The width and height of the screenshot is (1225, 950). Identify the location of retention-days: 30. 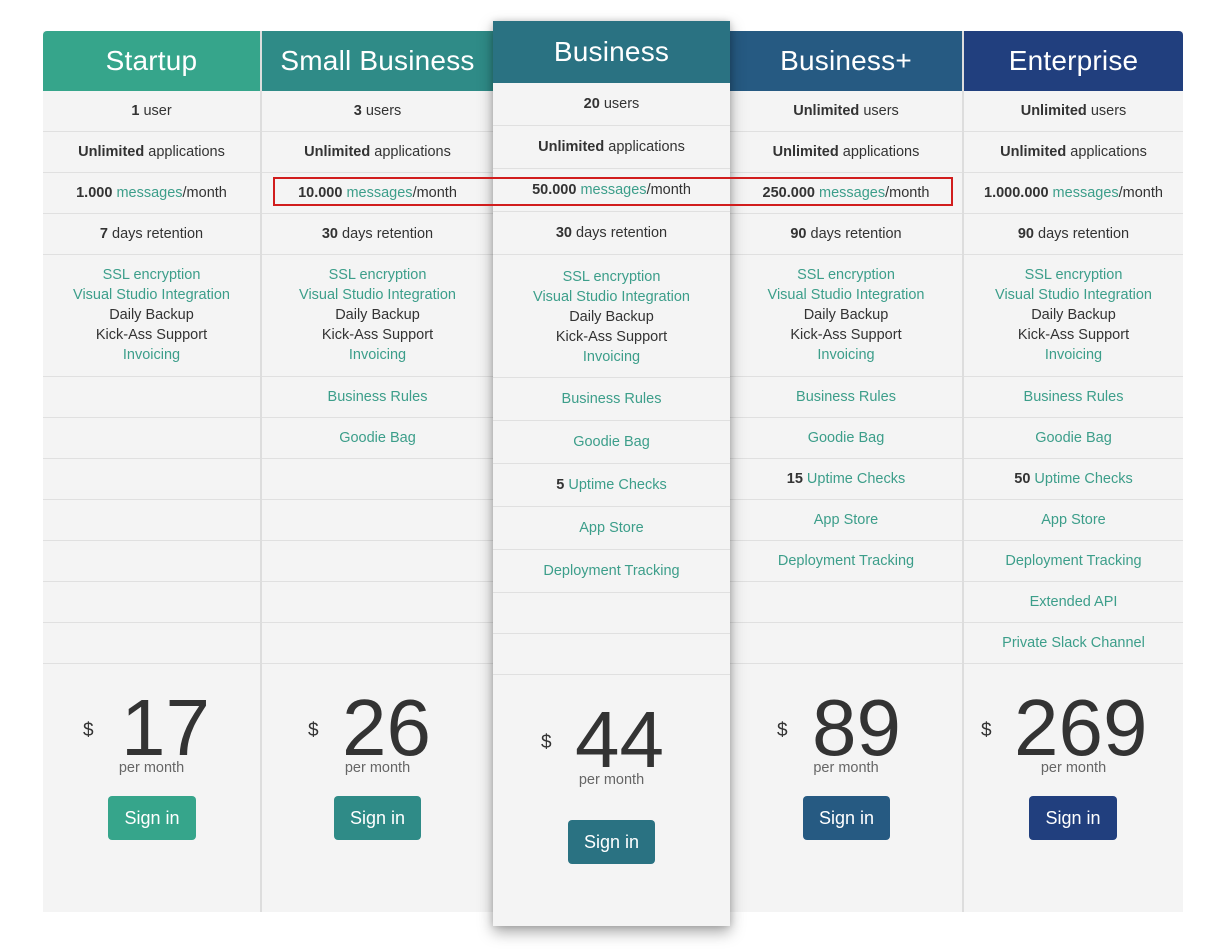
(563, 233).